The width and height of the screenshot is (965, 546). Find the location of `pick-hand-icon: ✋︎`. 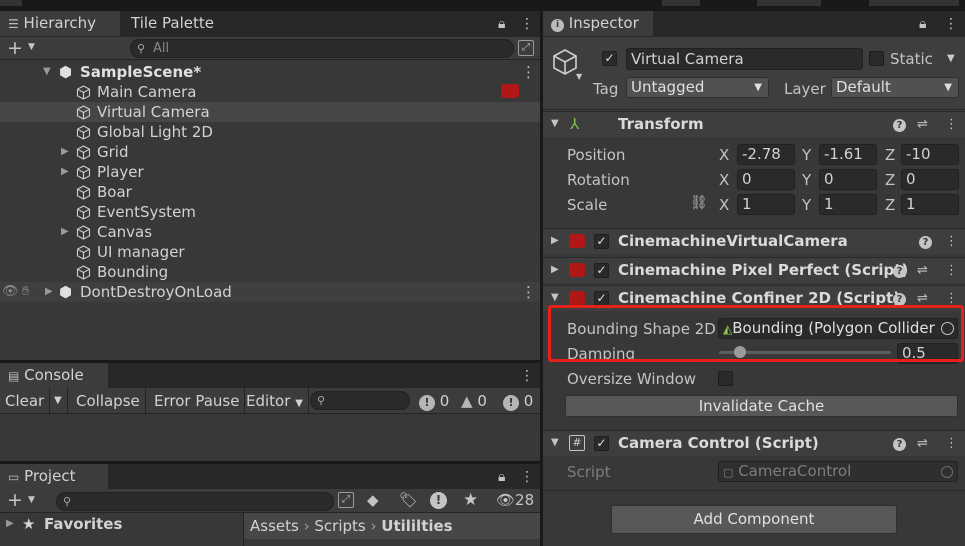

pick-hand-icon: ✋︎ is located at coordinates (25, 292).